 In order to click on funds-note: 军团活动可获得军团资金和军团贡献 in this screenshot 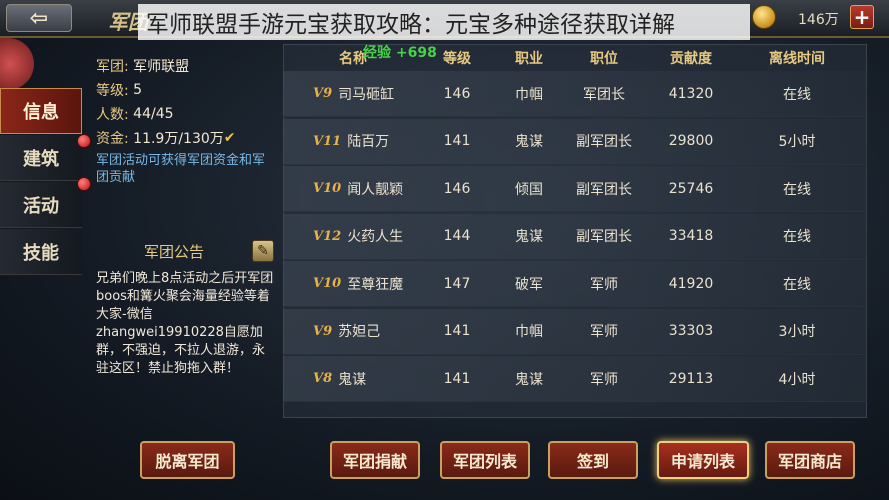, I will do `click(181, 169)`.